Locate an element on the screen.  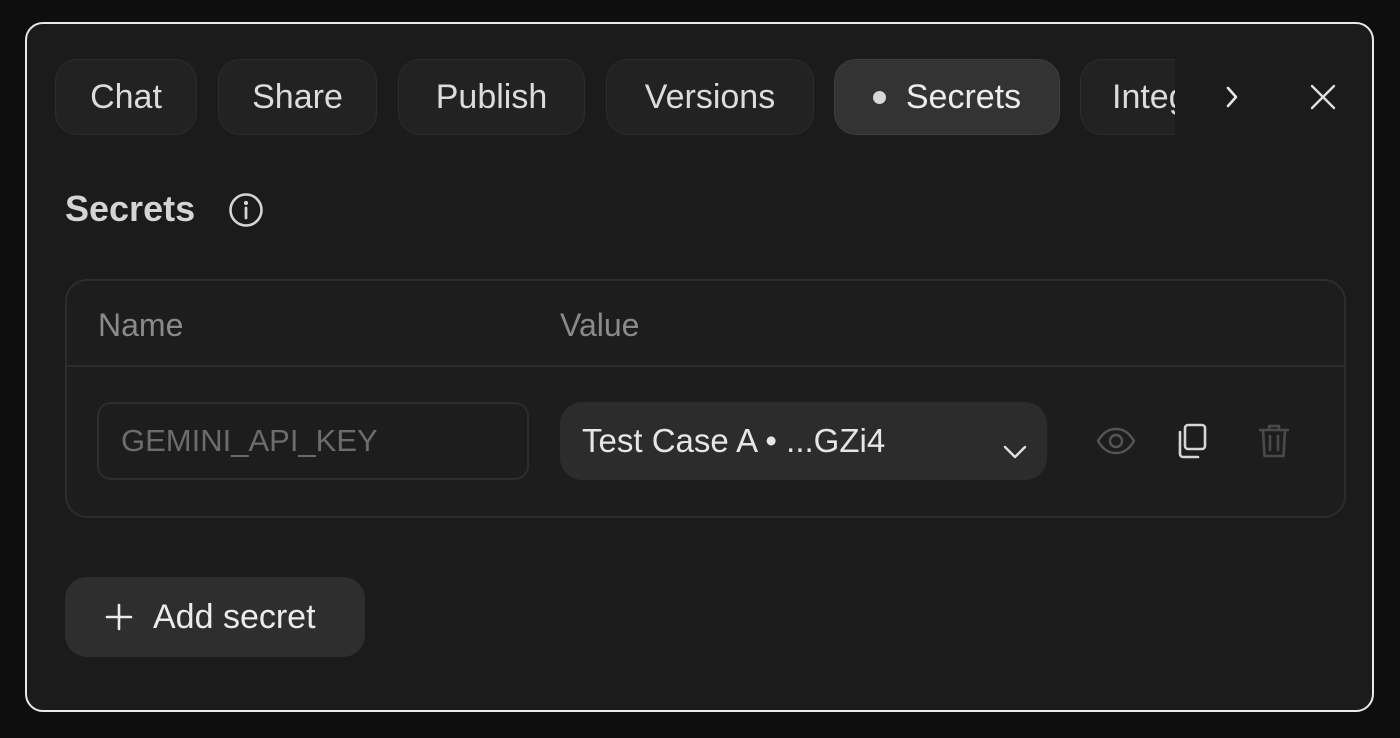
add-secret-button: Add secret is located at coordinates (215, 617).